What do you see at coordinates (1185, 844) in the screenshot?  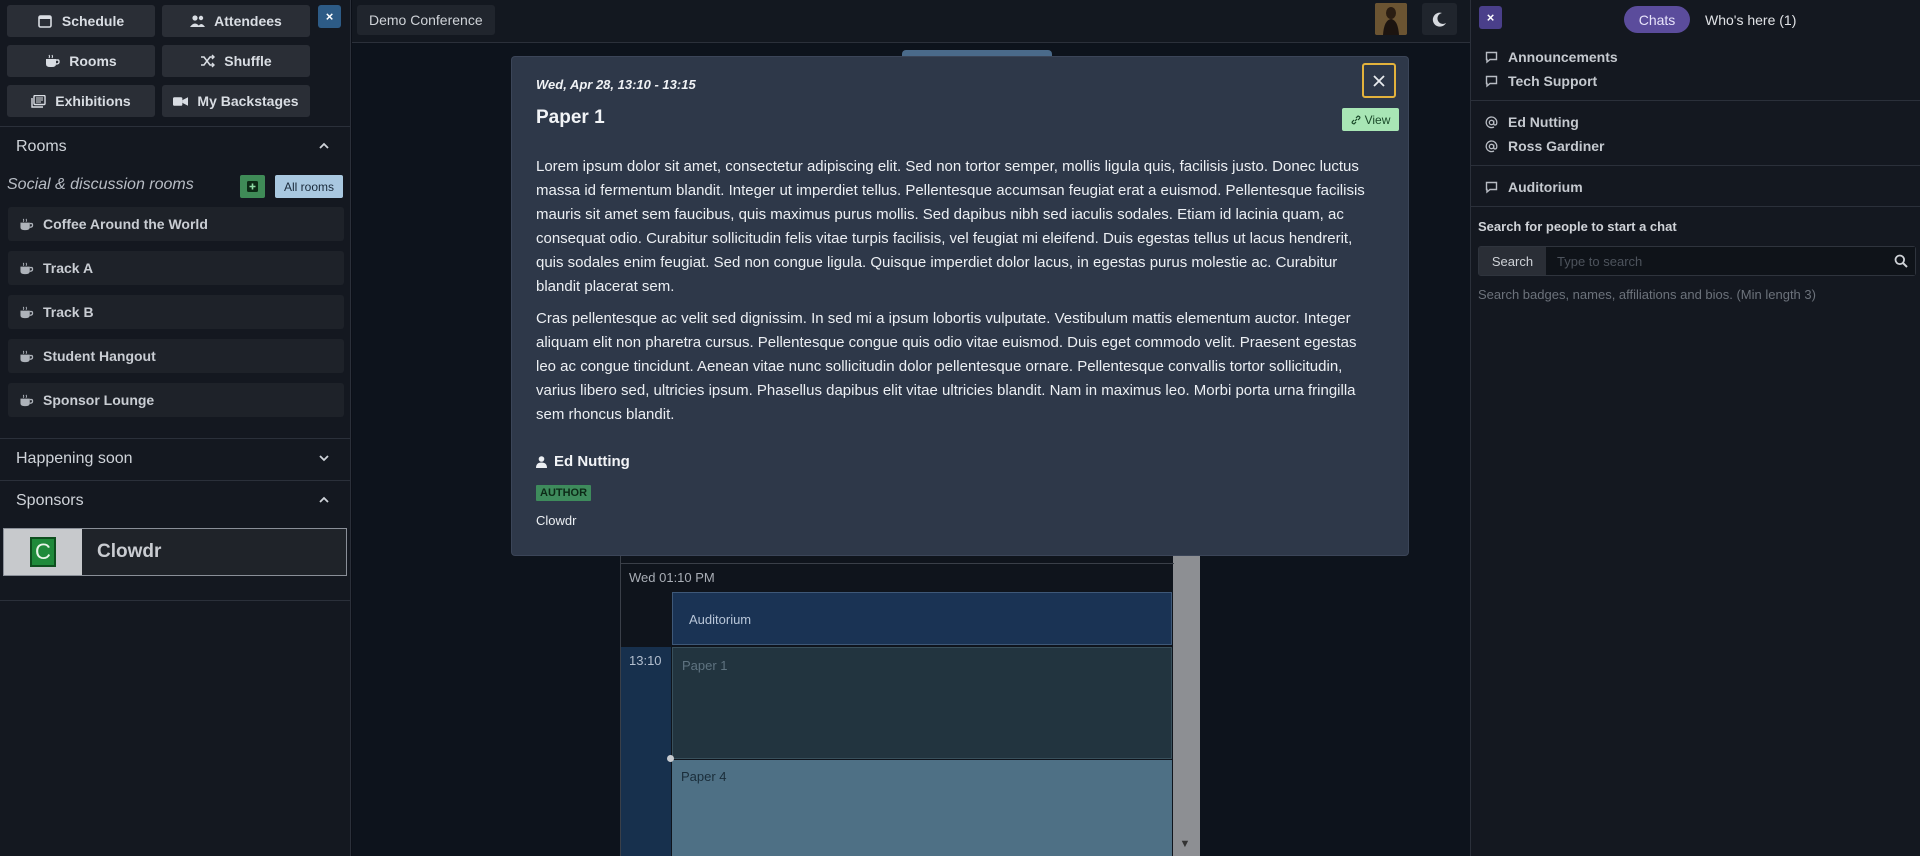 I see `scroll-down-arrow-icon: ▼` at bounding box center [1185, 844].